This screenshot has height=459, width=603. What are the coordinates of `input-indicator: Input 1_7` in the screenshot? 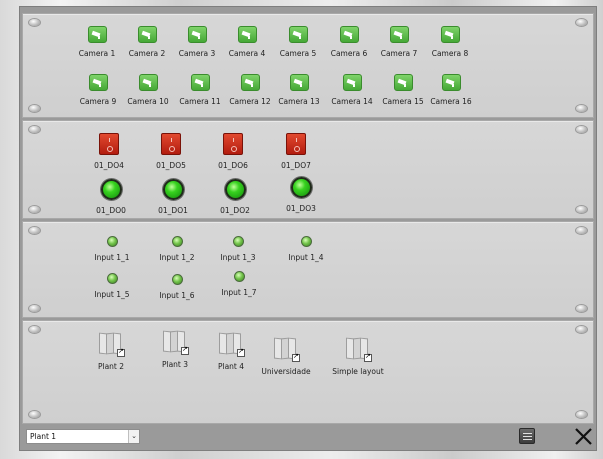 It's located at (239, 282).